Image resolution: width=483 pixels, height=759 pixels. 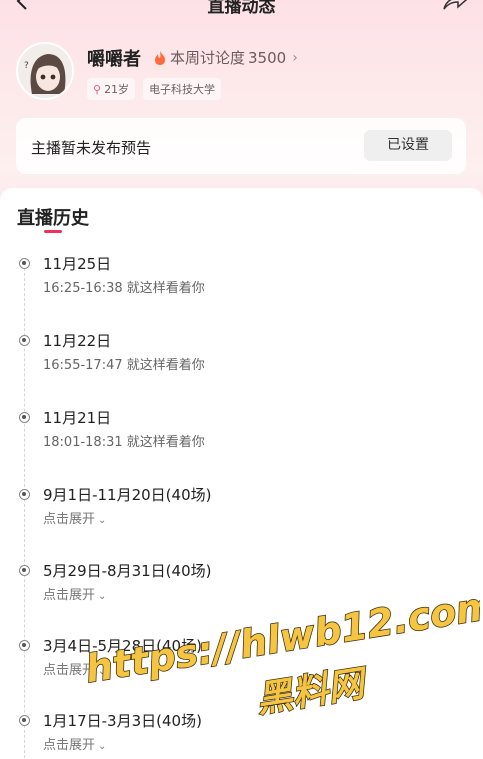 What do you see at coordinates (237, 432) in the screenshot?
I see `history-item: 11月21日 18:01-18:31 就这样看着你` at bounding box center [237, 432].